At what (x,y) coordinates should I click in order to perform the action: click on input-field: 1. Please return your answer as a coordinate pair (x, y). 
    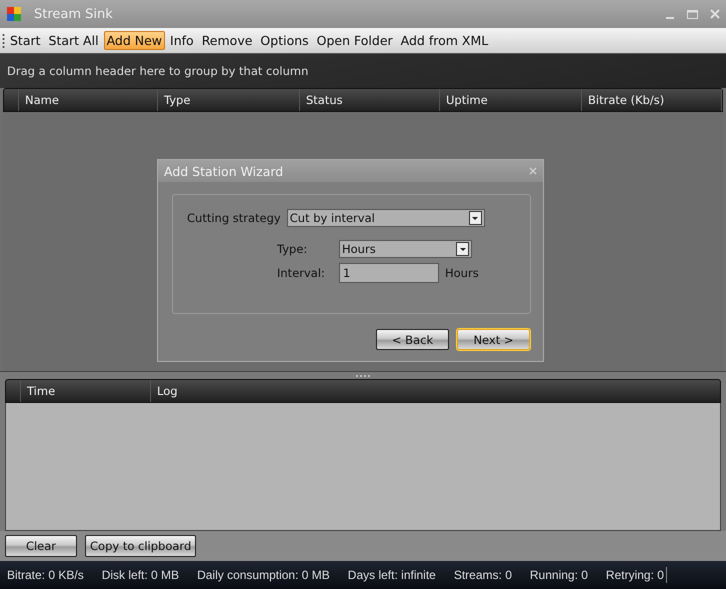
    Looking at the image, I should click on (389, 273).